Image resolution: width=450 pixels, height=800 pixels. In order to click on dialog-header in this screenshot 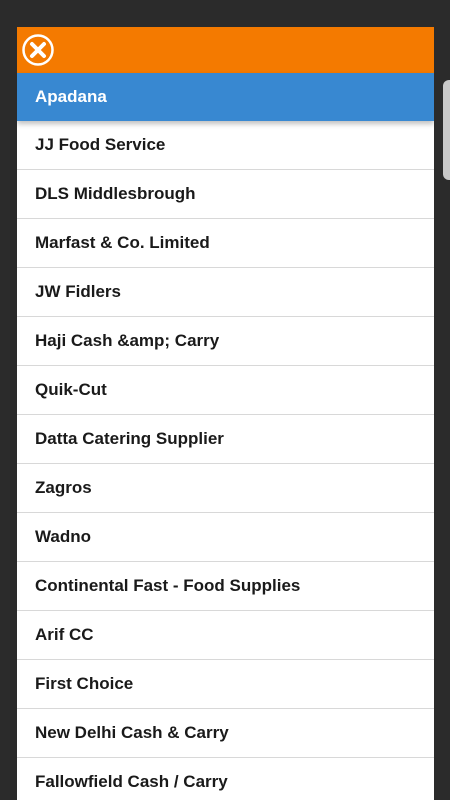, I will do `click(225, 50)`.